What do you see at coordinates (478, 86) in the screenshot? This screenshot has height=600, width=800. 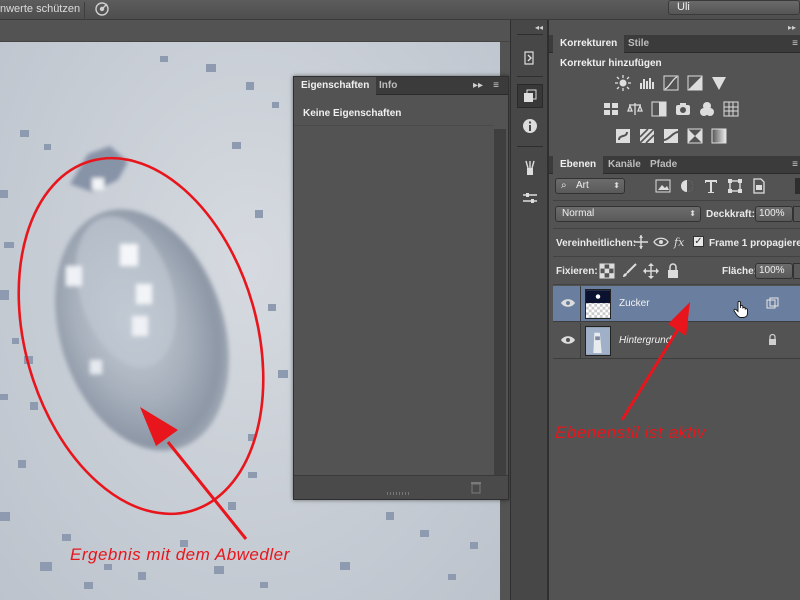 I see `collapse-icon: ▸▸` at bounding box center [478, 86].